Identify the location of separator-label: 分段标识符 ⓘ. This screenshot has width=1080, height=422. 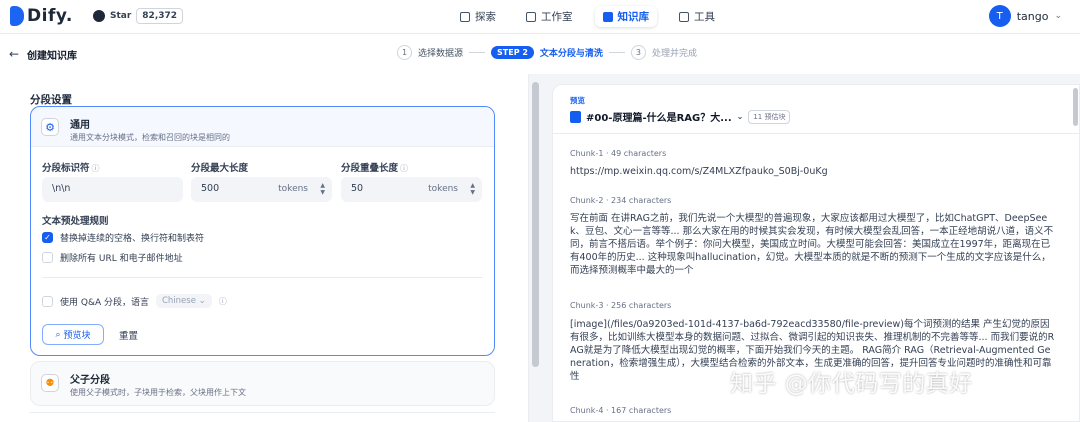
(71, 168).